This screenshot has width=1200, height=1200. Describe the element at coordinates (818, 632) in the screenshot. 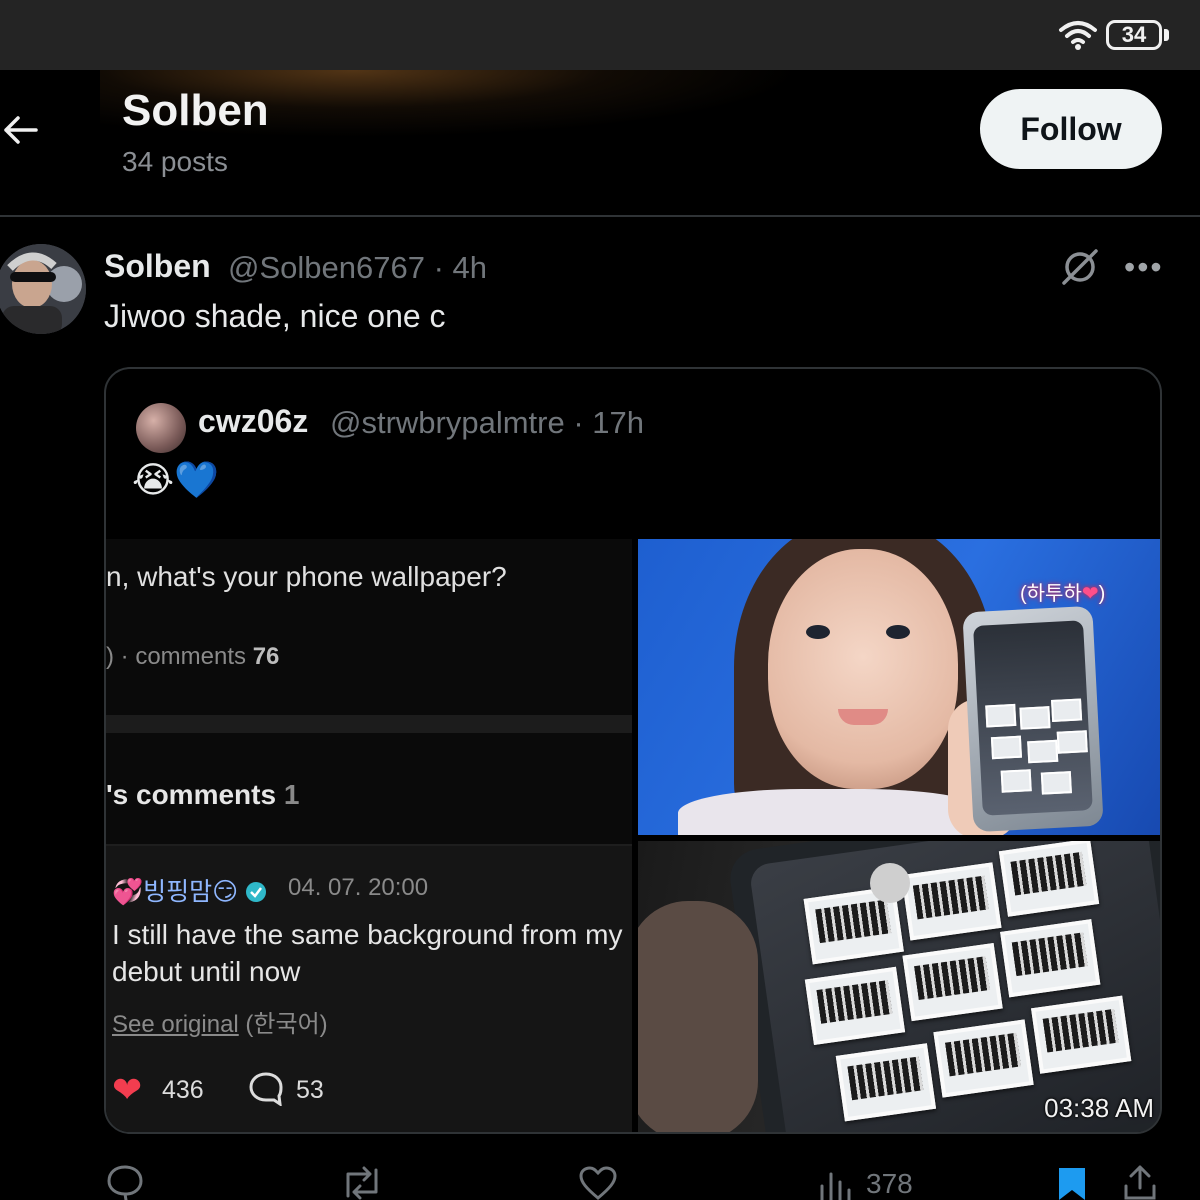

I see `photo-eye-left` at that location.